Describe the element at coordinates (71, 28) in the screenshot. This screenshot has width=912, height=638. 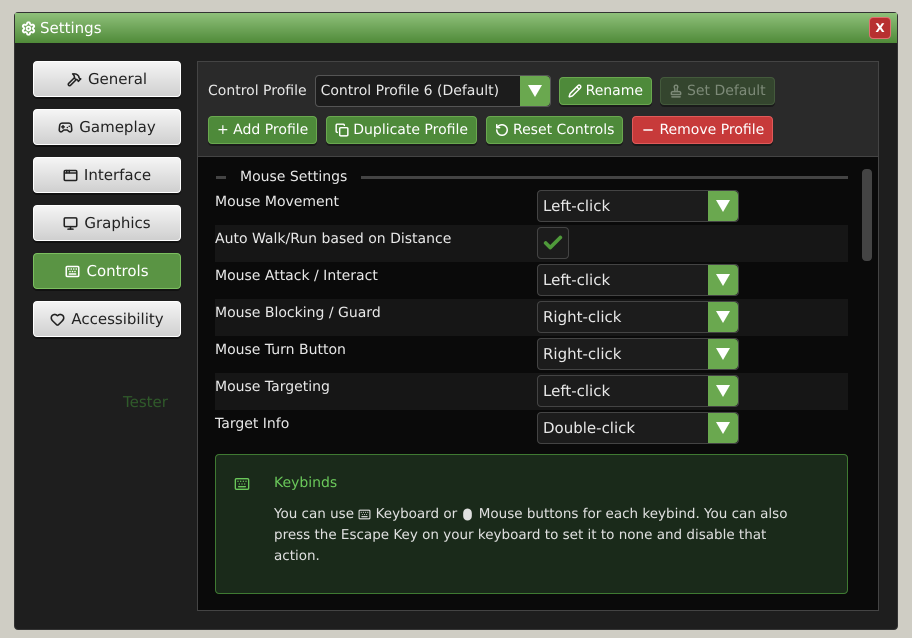
I see `window-title: Settings` at that location.